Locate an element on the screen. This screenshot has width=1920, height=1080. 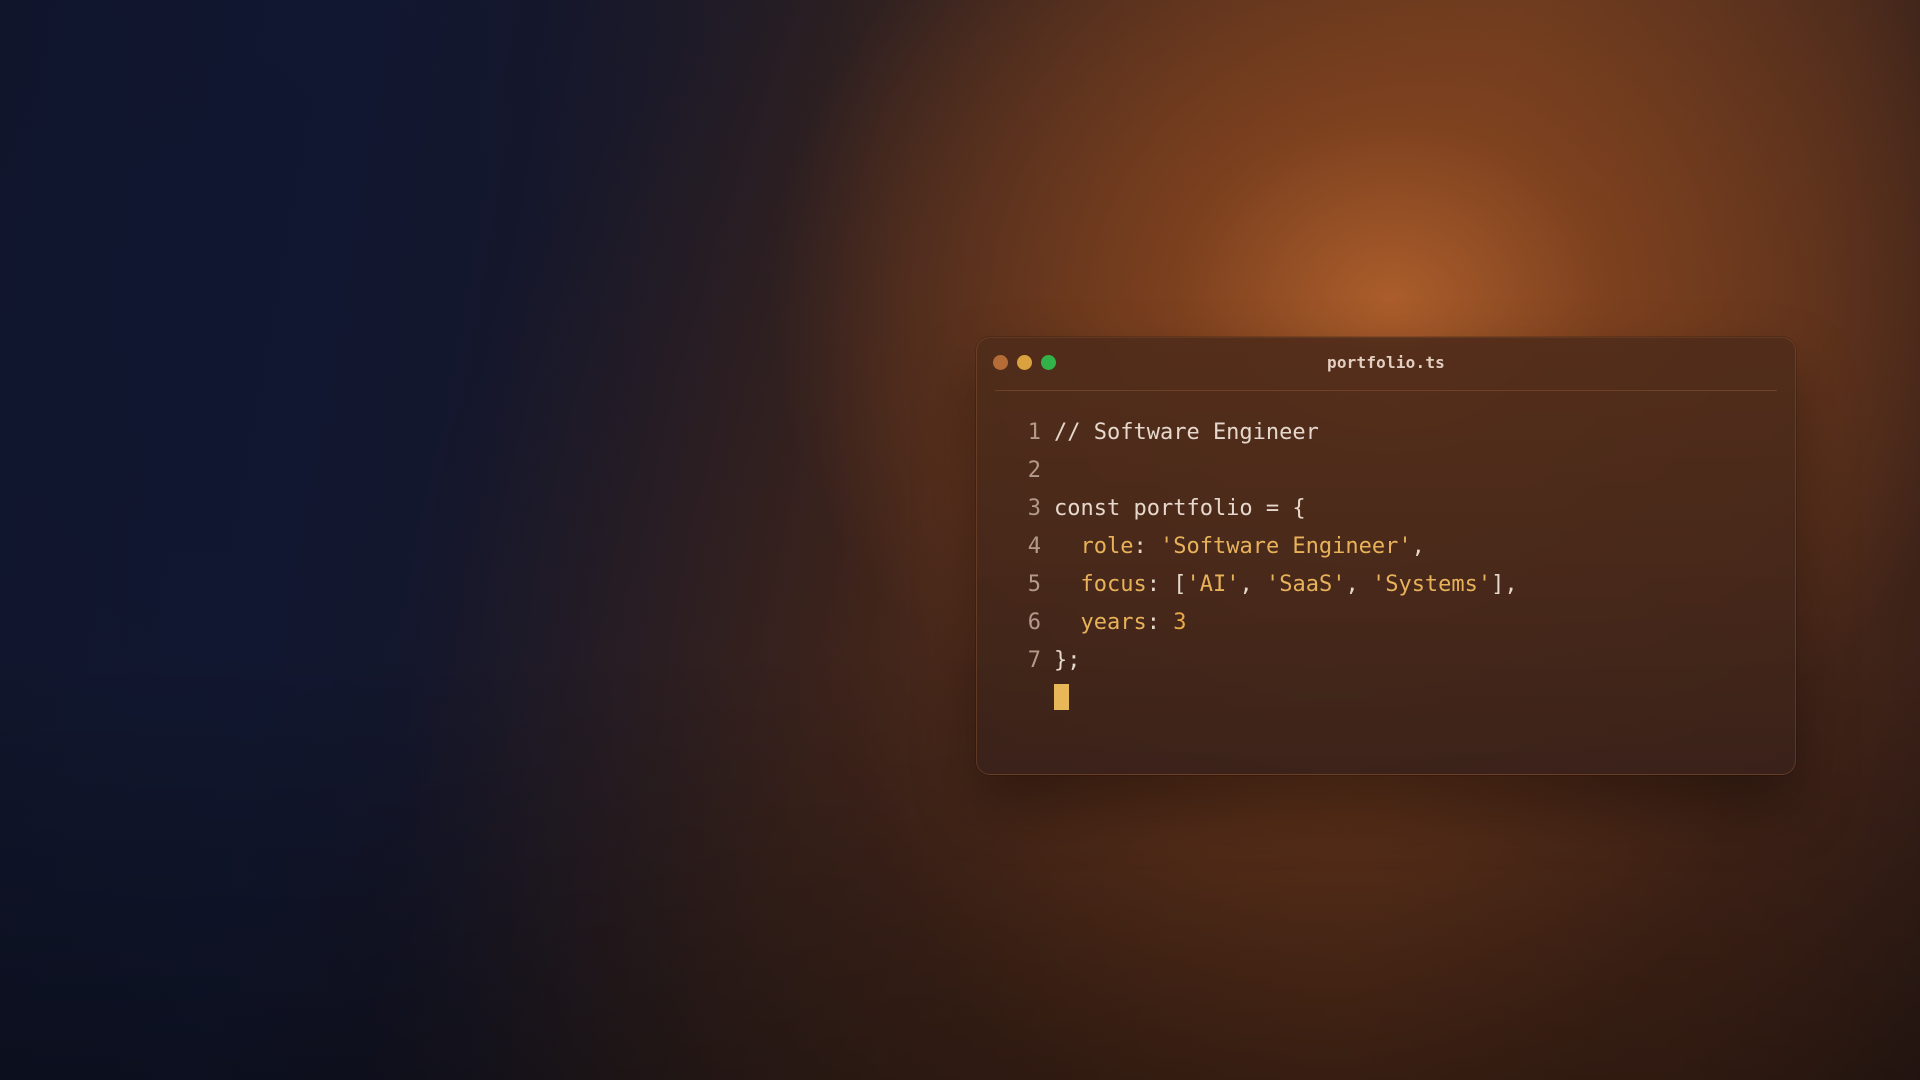
code-text: const portfolio = { is located at coordinates (1180, 509).